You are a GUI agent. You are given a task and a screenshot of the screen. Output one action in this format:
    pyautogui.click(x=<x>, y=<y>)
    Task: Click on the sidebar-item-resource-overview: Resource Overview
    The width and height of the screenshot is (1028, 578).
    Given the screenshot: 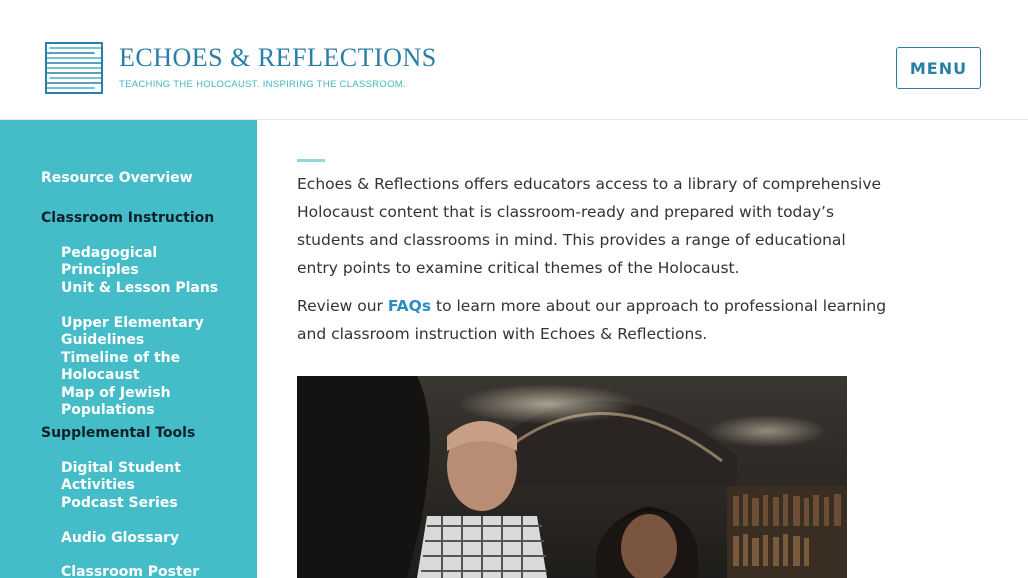 What is the action you would take?
    pyautogui.click(x=141, y=178)
    